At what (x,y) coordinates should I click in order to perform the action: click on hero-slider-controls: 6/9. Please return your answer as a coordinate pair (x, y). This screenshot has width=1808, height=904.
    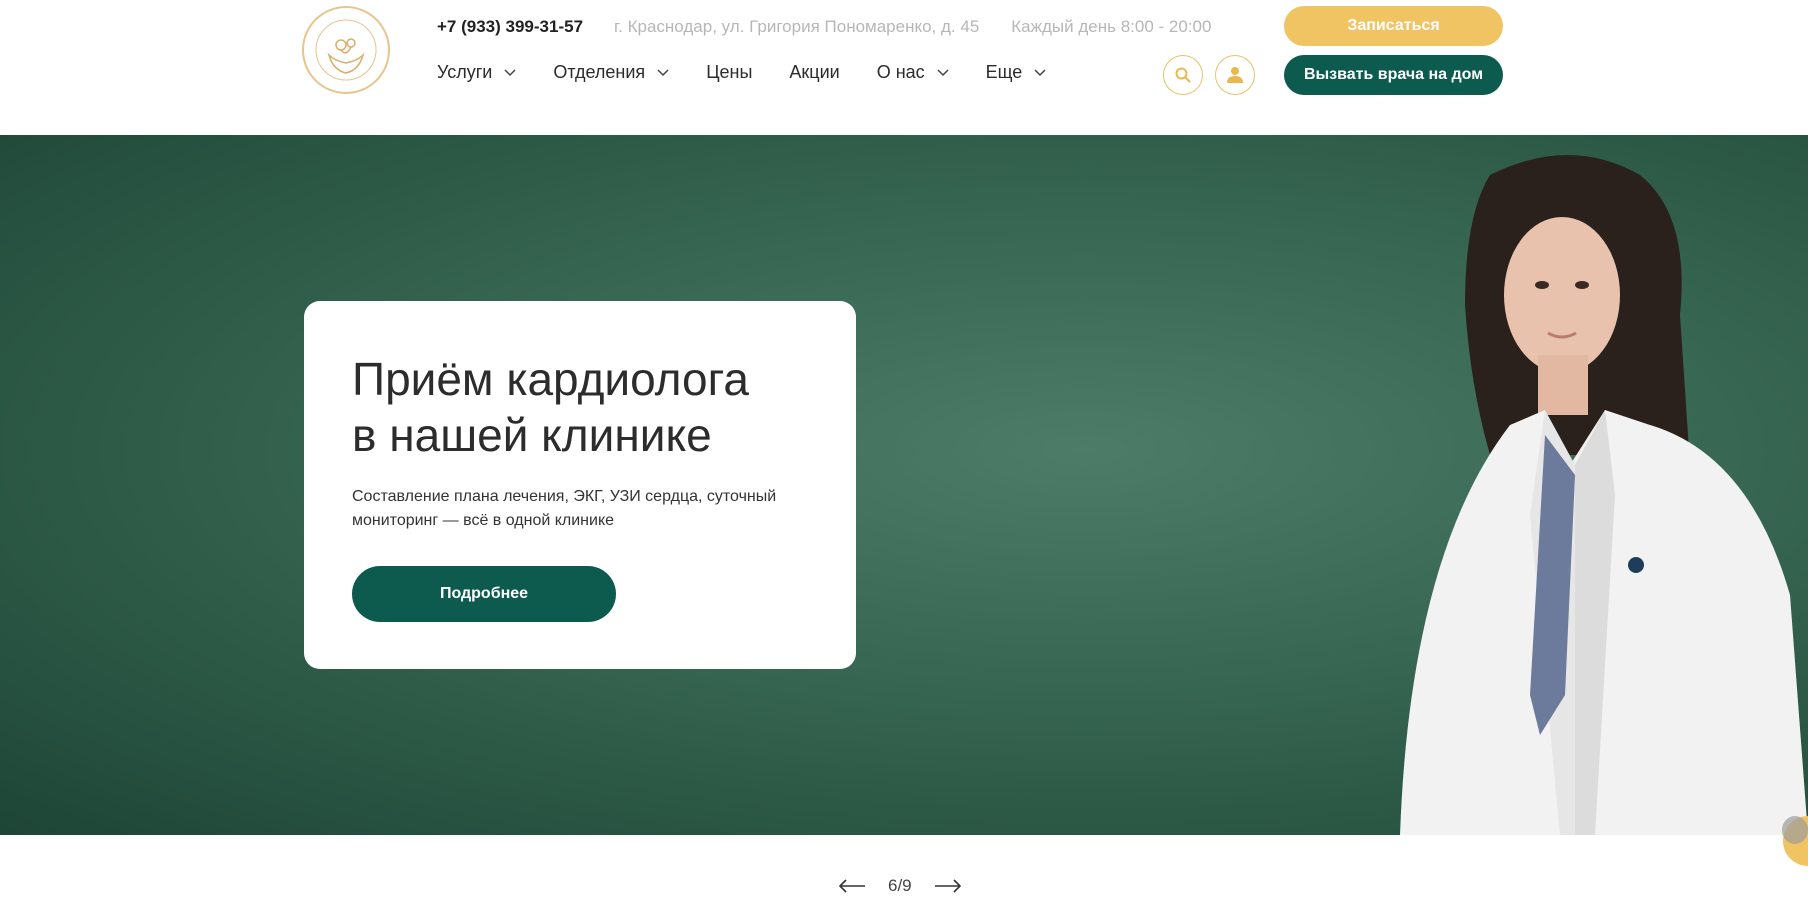
    Looking at the image, I should click on (900, 886).